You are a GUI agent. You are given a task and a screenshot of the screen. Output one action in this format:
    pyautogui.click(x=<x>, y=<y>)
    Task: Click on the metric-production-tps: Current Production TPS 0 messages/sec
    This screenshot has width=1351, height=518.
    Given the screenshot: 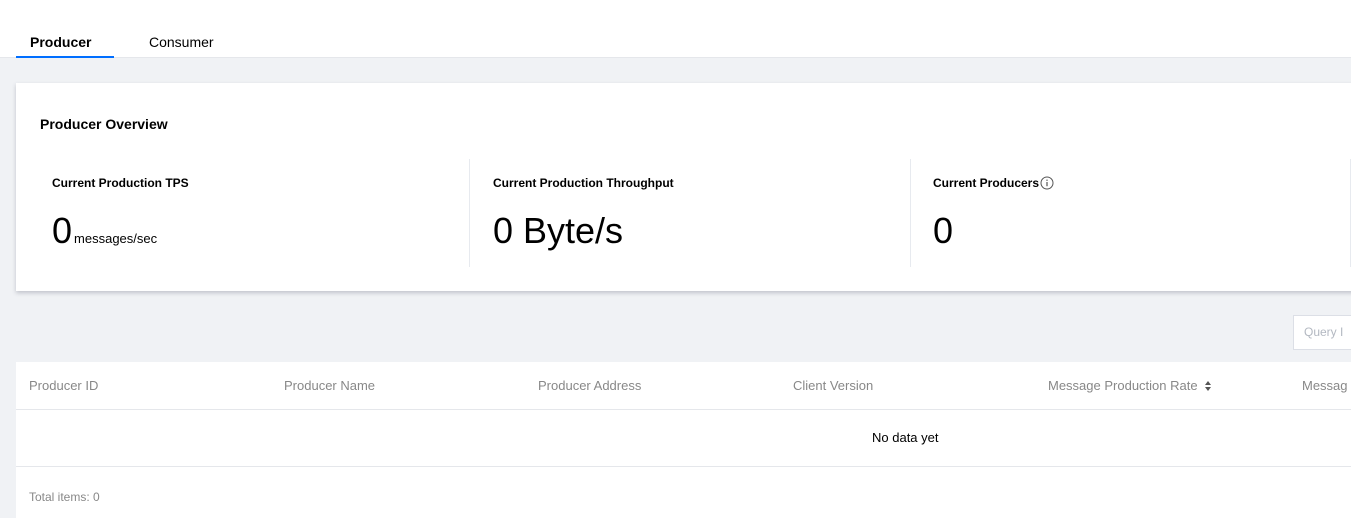 What is the action you would take?
    pyautogui.click(x=252, y=213)
    